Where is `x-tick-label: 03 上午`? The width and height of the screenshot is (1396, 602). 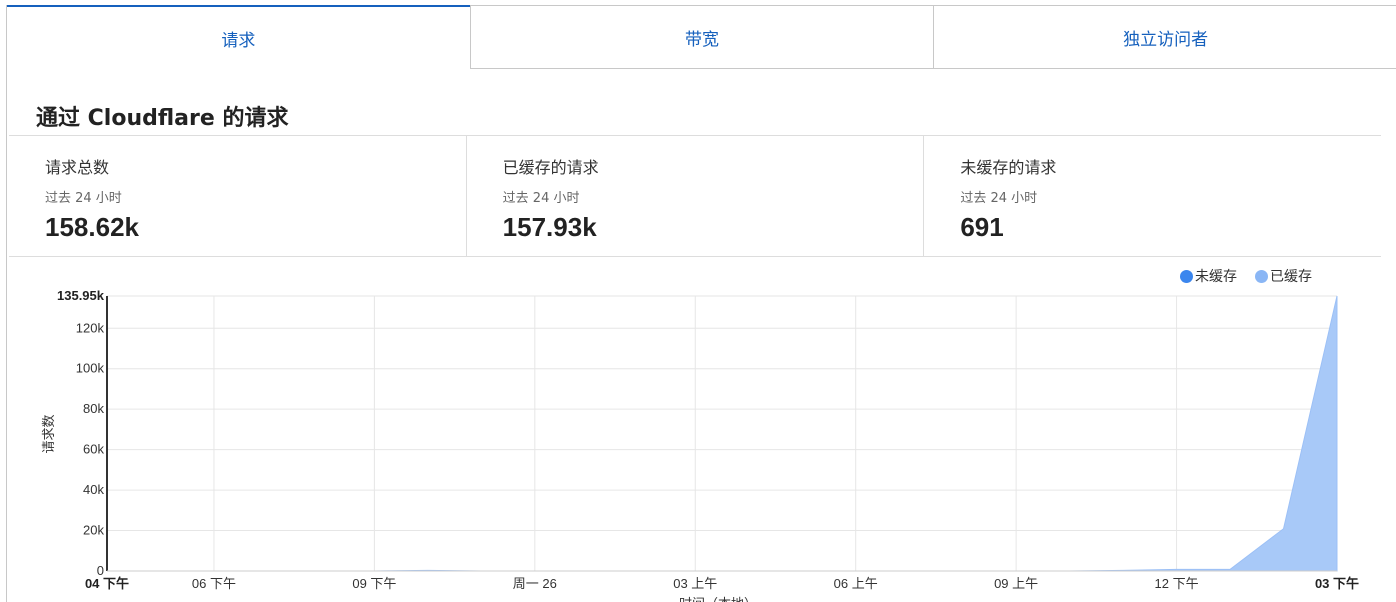 x-tick-label: 03 上午 is located at coordinates (695, 583).